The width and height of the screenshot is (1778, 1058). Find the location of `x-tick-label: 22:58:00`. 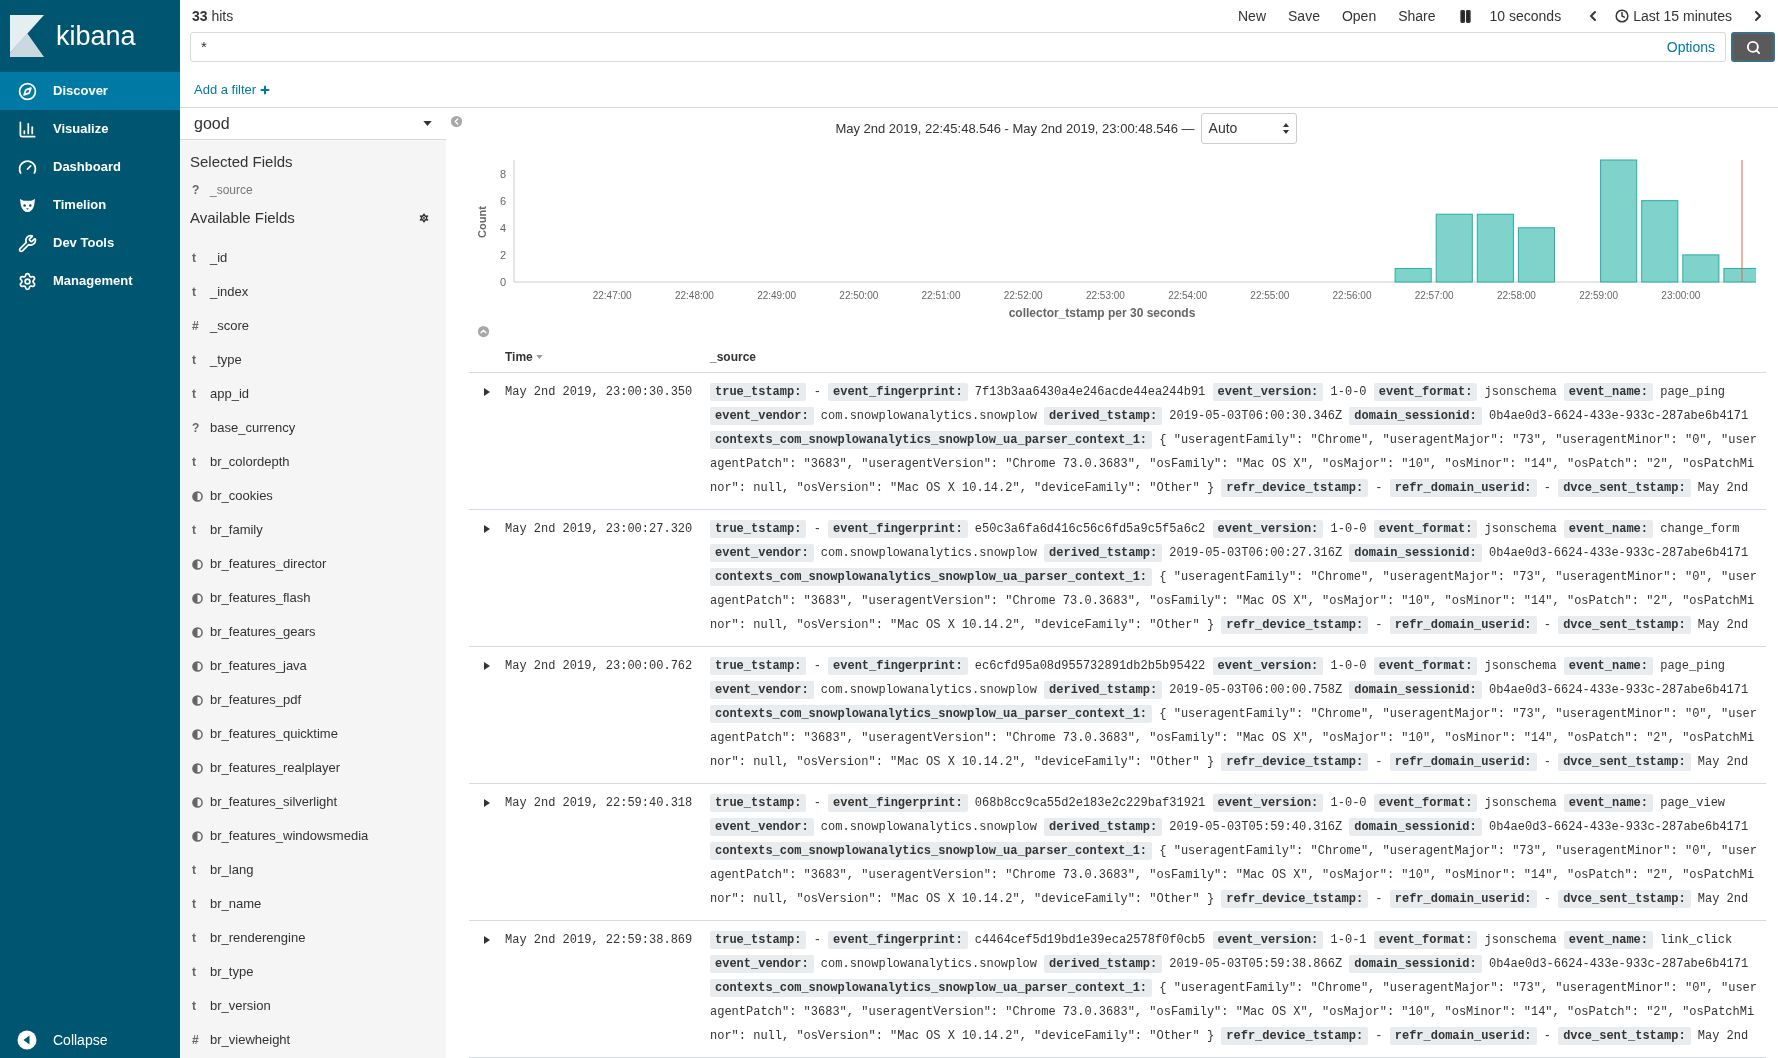

x-tick-label: 22:58:00 is located at coordinates (1516, 295).